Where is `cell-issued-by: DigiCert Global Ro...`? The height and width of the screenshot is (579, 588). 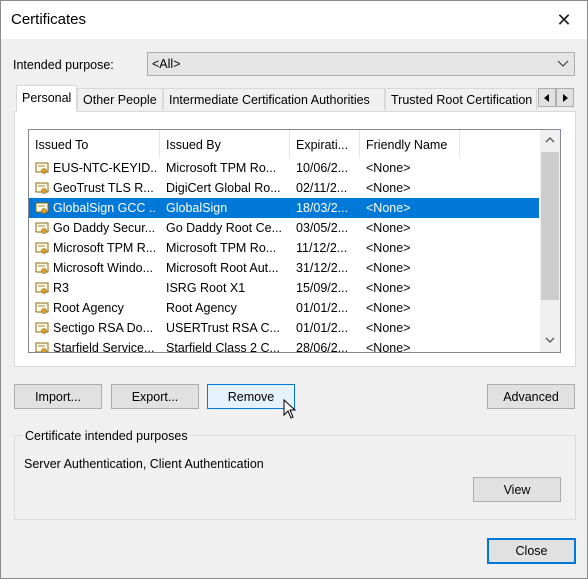
cell-issued-by: DigiCert Global Ro... is located at coordinates (223, 188).